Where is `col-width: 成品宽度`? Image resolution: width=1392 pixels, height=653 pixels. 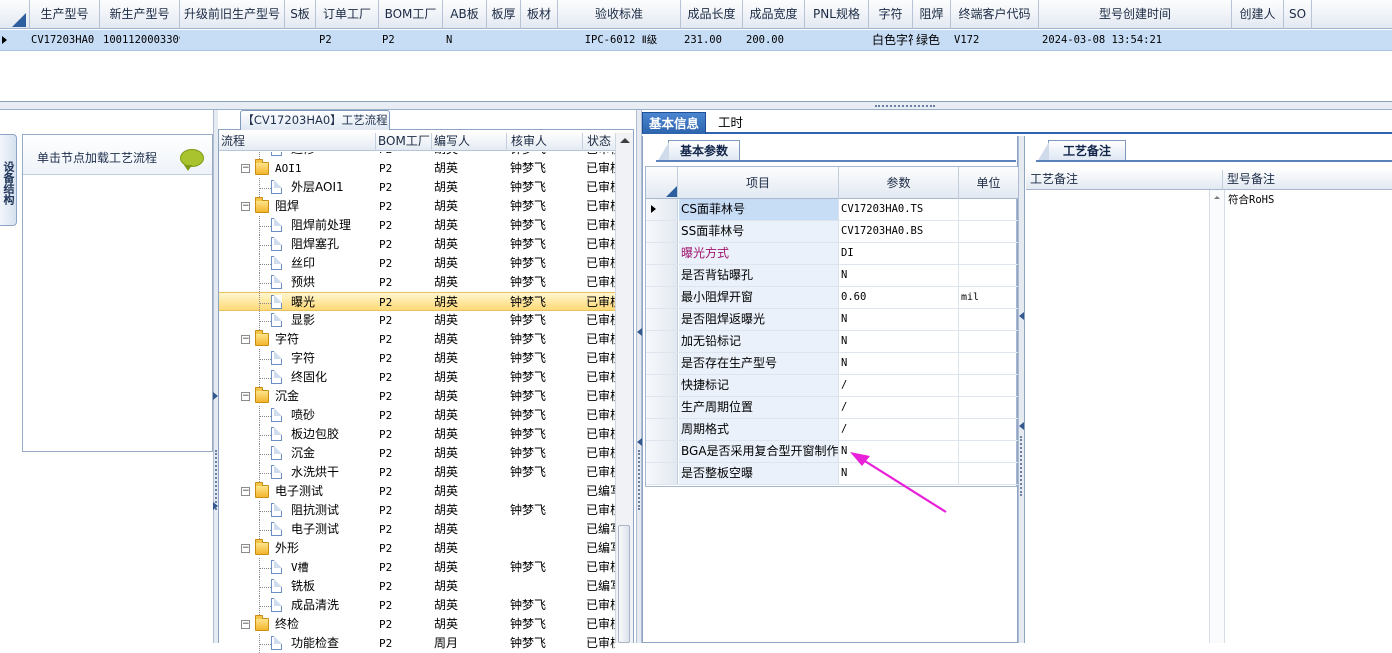 col-width: 成品宽度 is located at coordinates (774, 14).